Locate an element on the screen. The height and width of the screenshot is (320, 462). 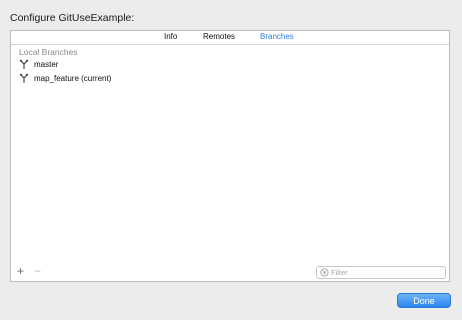
filter-input is located at coordinates (386, 272).